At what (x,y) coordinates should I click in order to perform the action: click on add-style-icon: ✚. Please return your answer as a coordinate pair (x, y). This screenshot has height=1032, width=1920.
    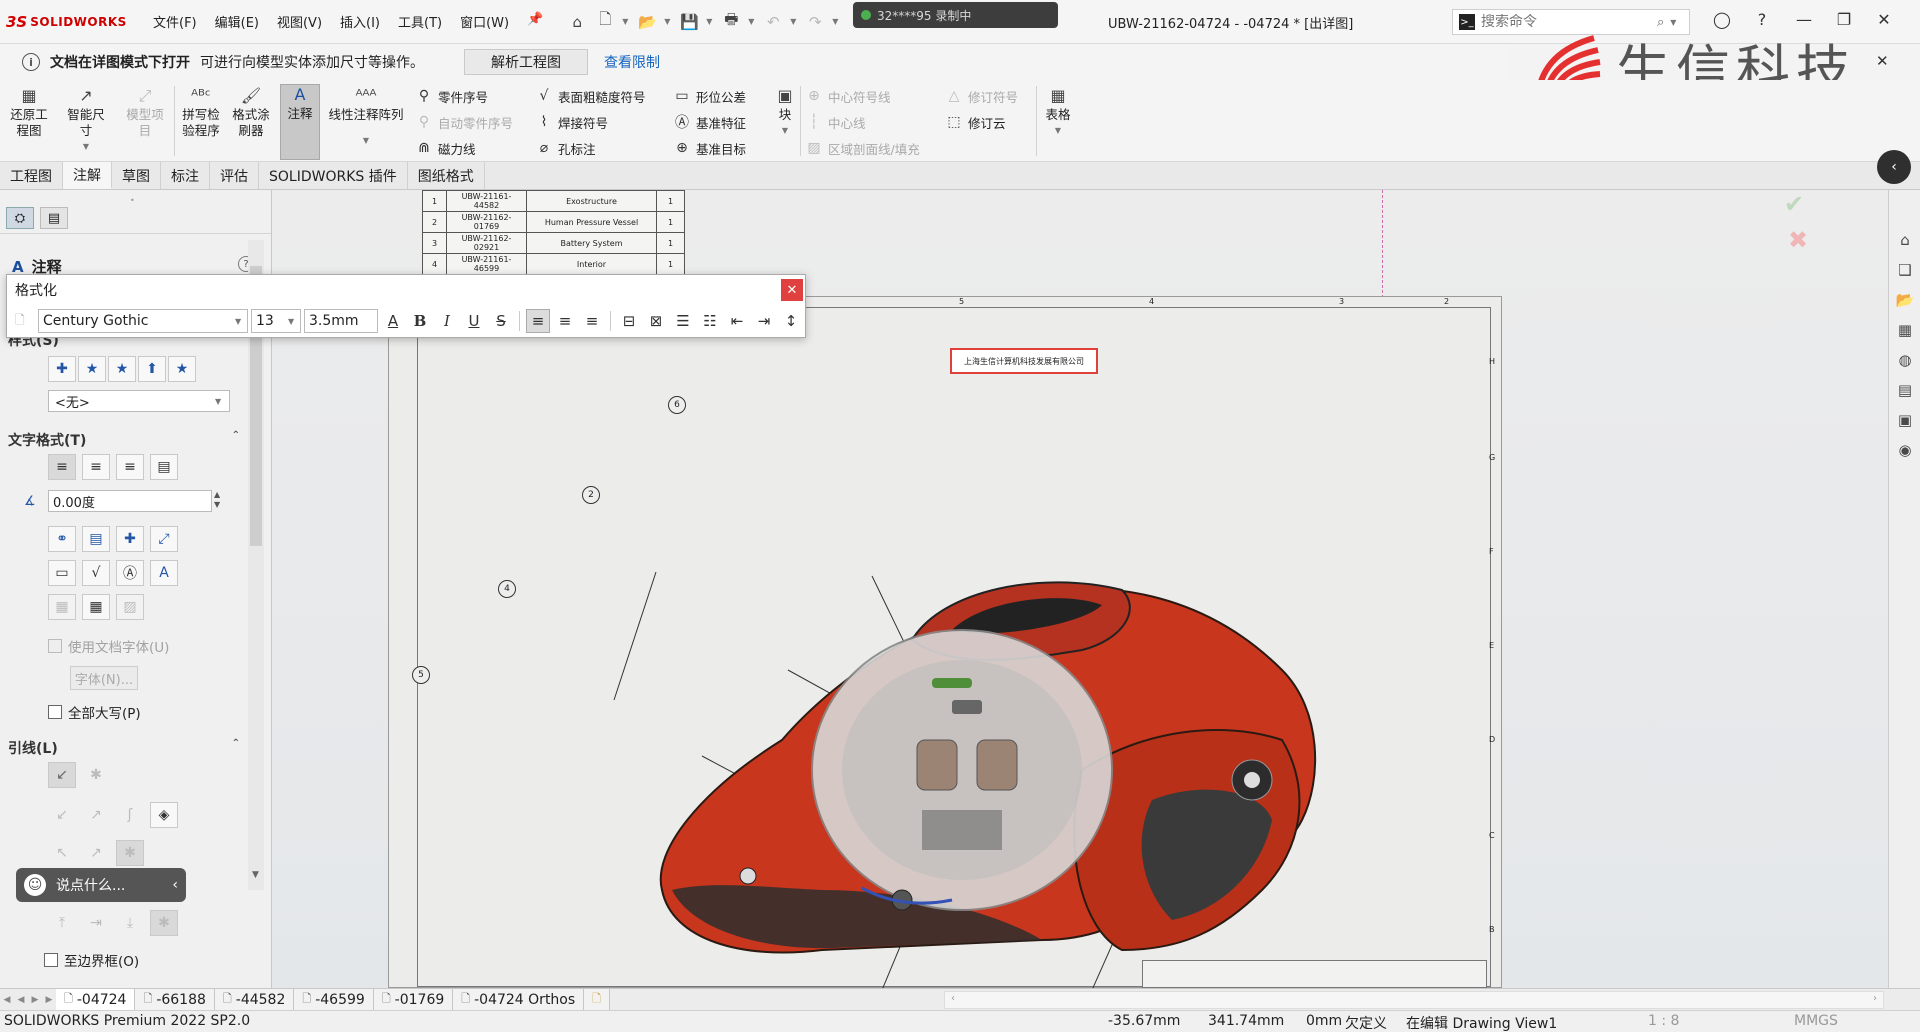
    Looking at the image, I should click on (62, 369).